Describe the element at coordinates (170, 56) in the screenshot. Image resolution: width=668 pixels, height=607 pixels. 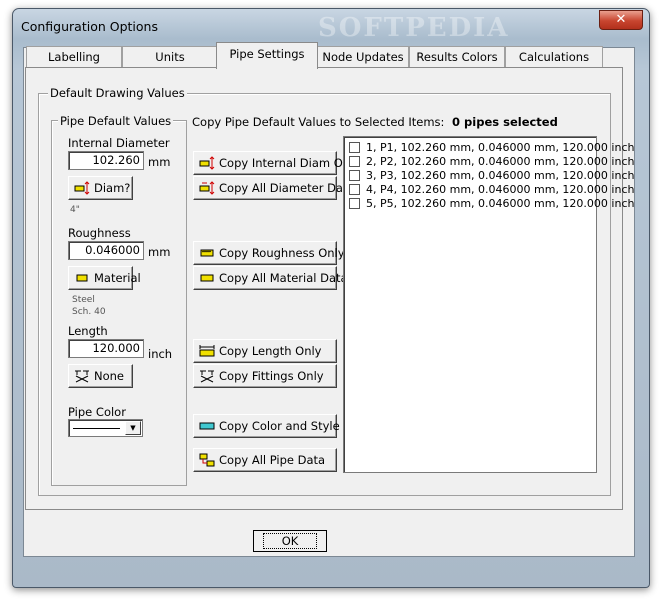
I see `tab-units: Units` at that location.